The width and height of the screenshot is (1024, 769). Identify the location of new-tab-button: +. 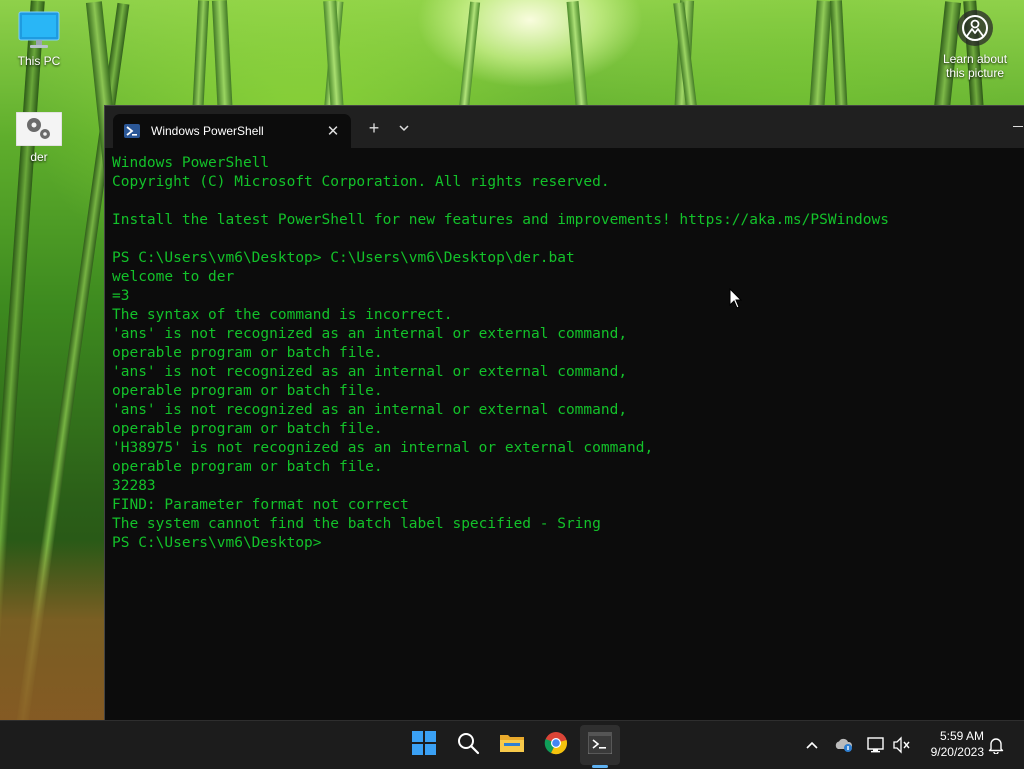
(374, 128).